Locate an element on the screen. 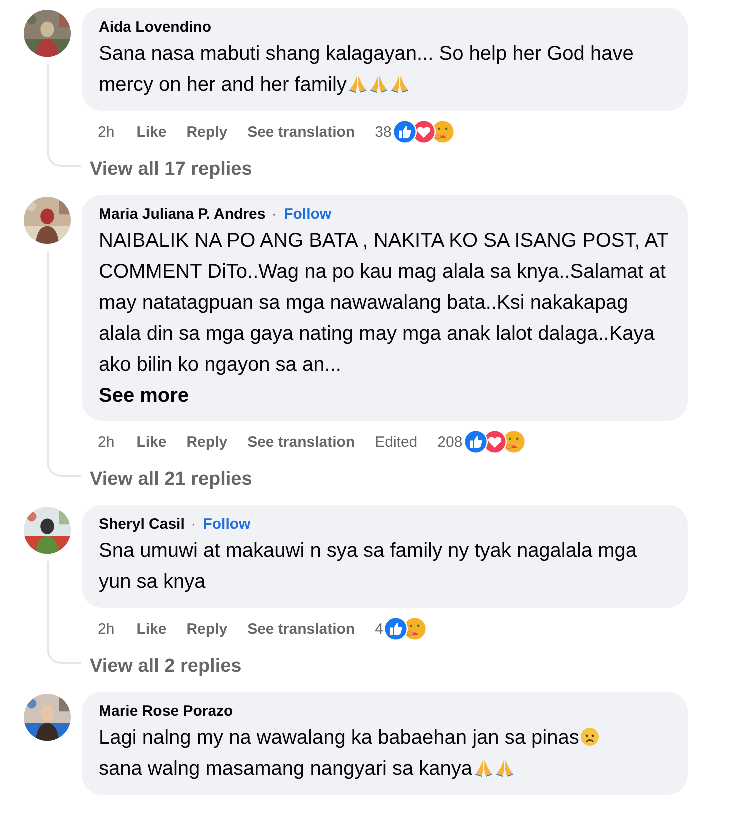 The width and height of the screenshot is (750, 825). comment-text: Sana nasa mabuti shang kalagayan... So help her God have mercy on her and her family is located at coordinates (367, 70).